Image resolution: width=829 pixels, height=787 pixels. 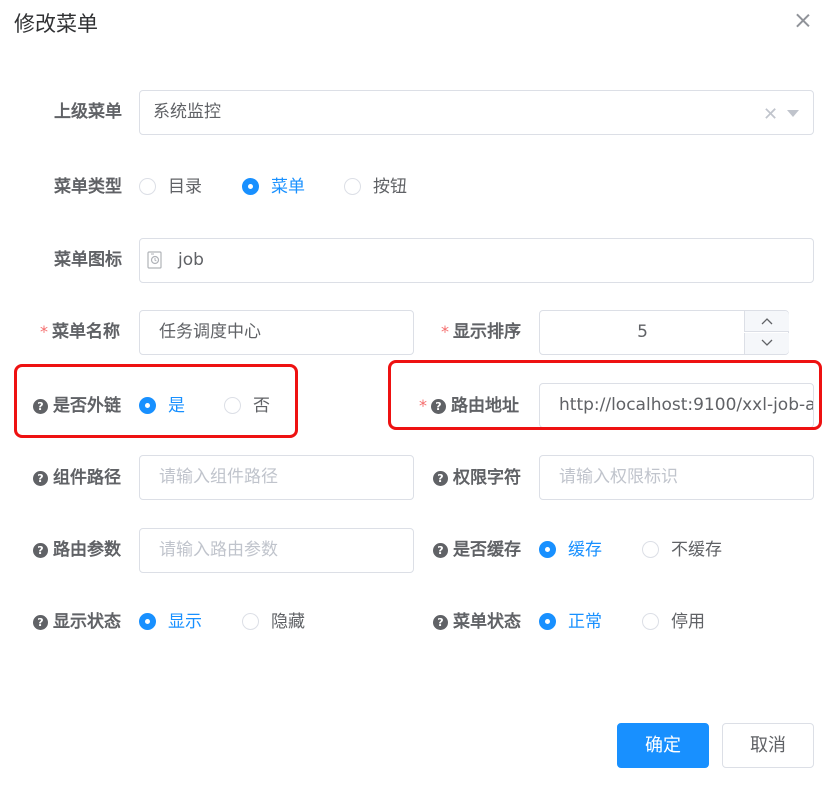 What do you see at coordinates (276, 550) in the screenshot?
I see `route-params-input: 请输入路由参数` at bounding box center [276, 550].